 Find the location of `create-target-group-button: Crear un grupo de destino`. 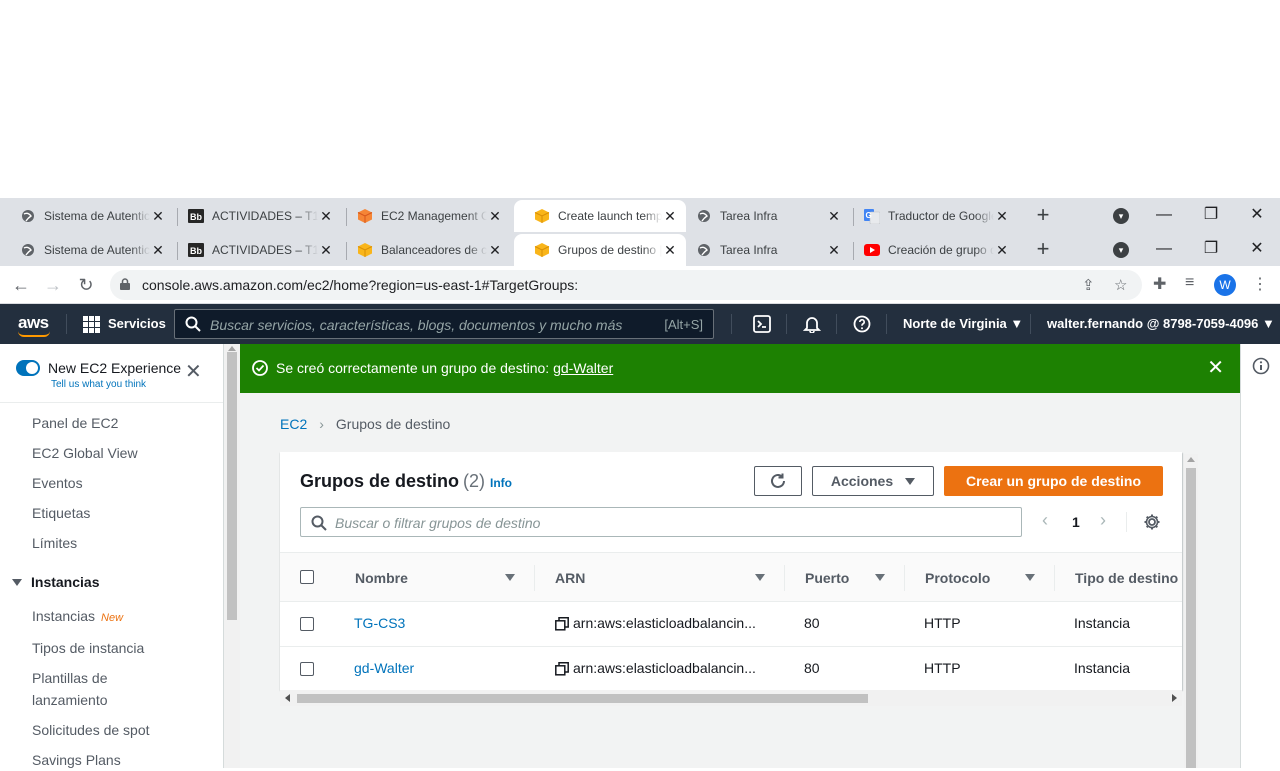

create-target-group-button: Crear un grupo de destino is located at coordinates (1053, 481).